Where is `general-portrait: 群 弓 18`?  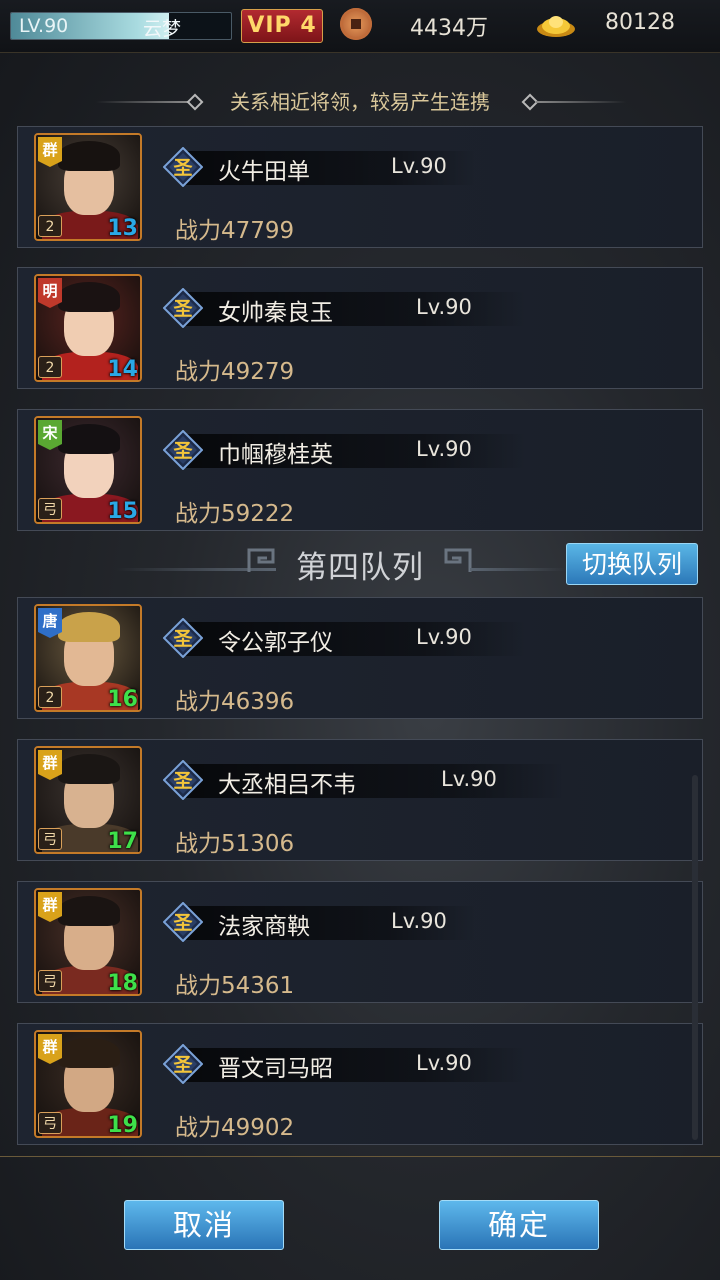
general-portrait: 群 弓 18 is located at coordinates (88, 942).